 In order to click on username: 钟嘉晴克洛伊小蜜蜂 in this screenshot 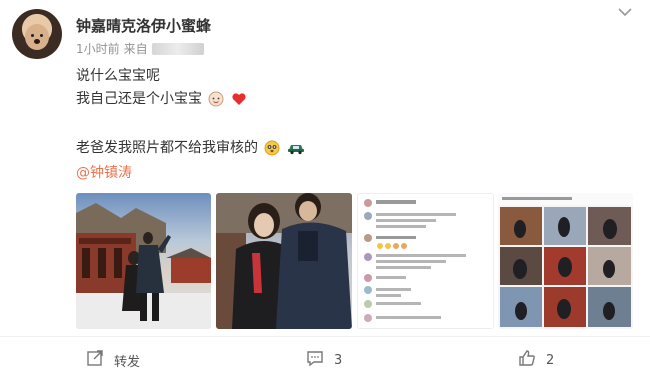, I will do `click(143, 25)`.